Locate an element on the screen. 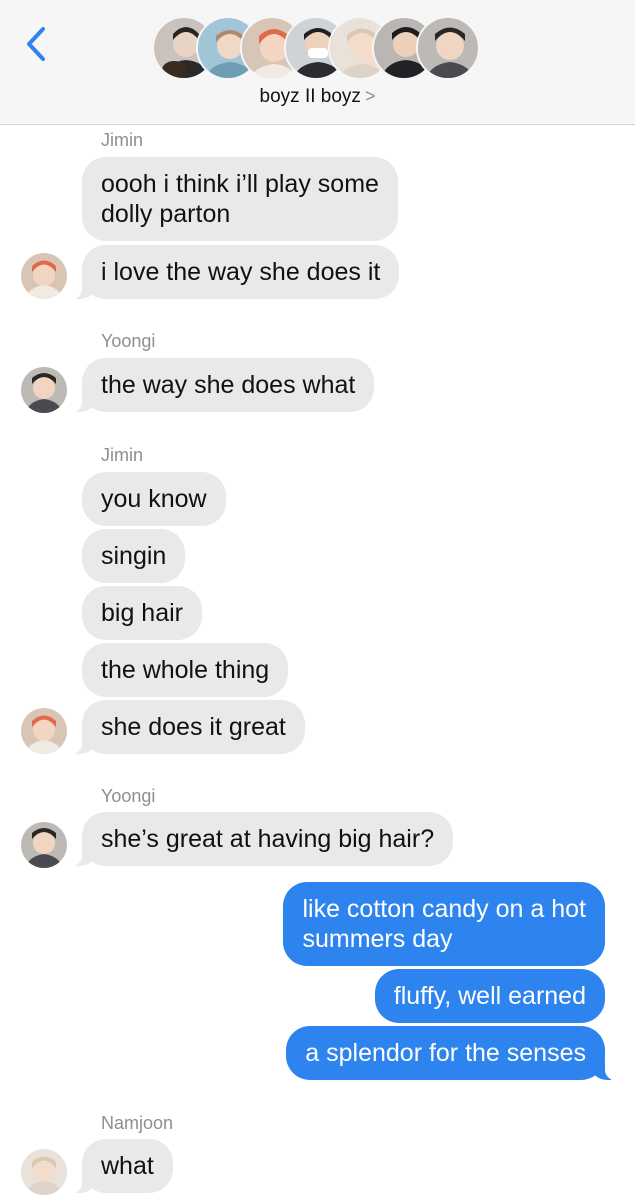 This screenshot has height=1200, width=635. message-text: she does it great is located at coordinates (193, 727).